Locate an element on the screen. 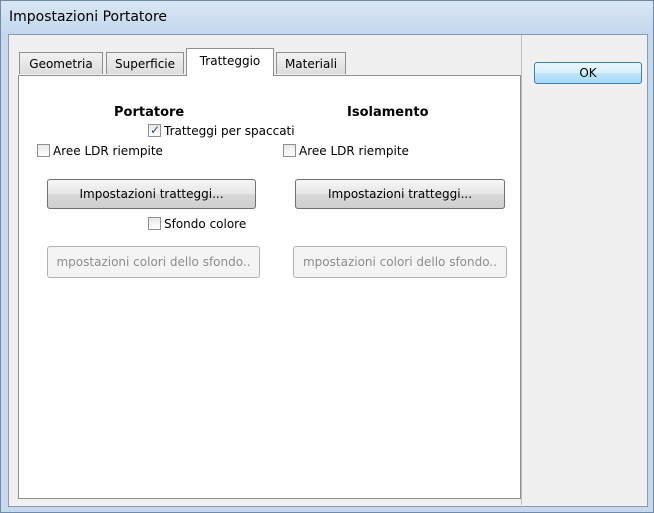 This screenshot has width=654, height=513. tab-superficie: Superficie is located at coordinates (145, 63).